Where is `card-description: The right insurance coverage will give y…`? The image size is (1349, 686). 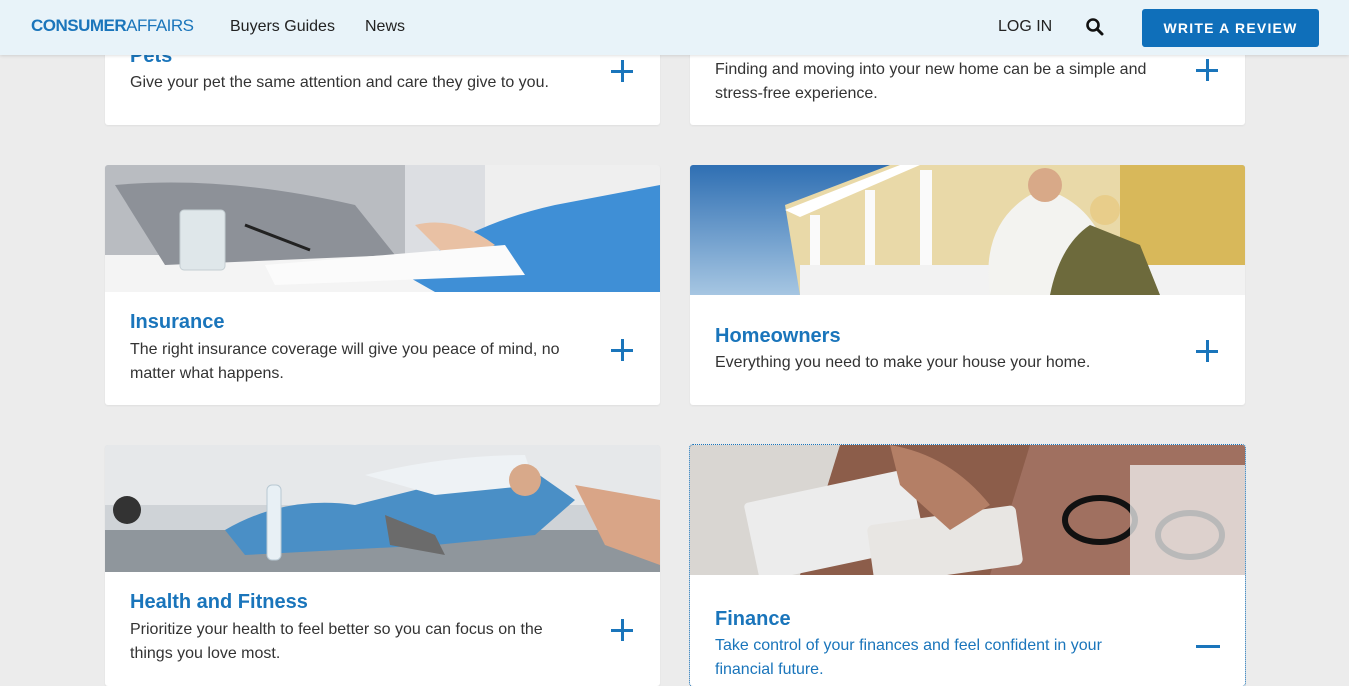 card-description: The right insurance coverage will give y… is located at coordinates (345, 361).